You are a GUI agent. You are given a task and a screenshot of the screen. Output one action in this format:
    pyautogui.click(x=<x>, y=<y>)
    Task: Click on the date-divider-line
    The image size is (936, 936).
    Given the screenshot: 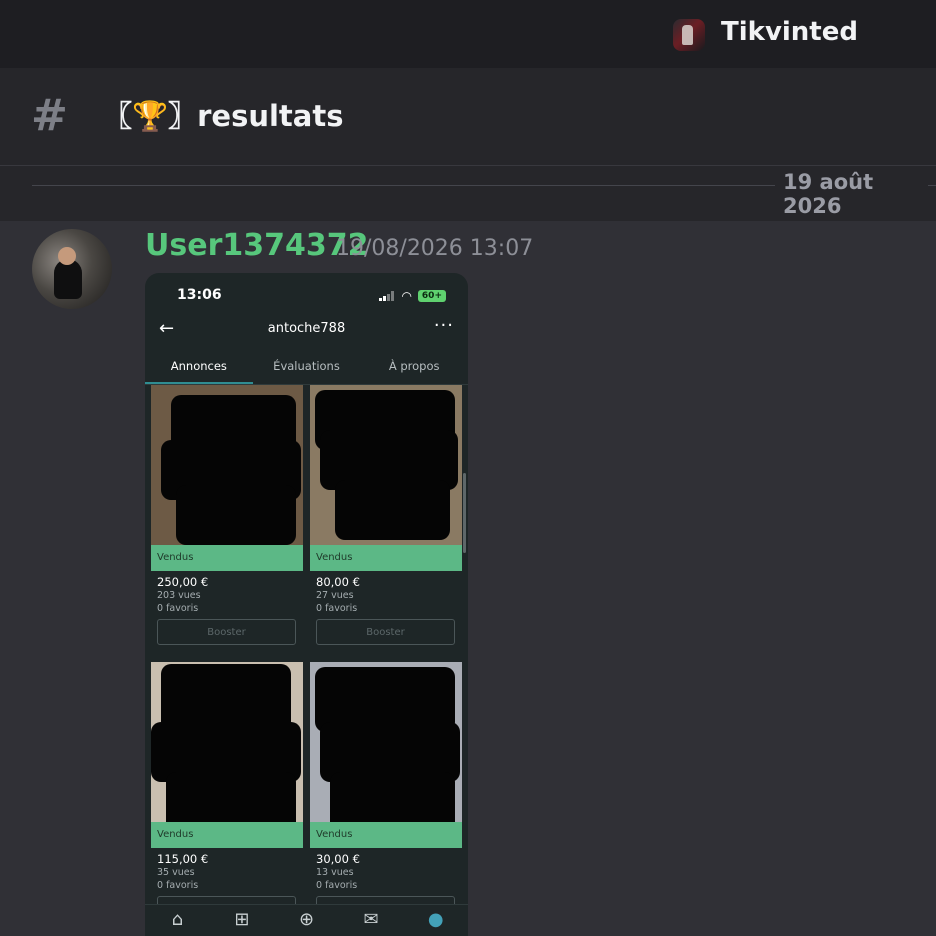 What is the action you would take?
    pyautogui.click(x=403, y=185)
    